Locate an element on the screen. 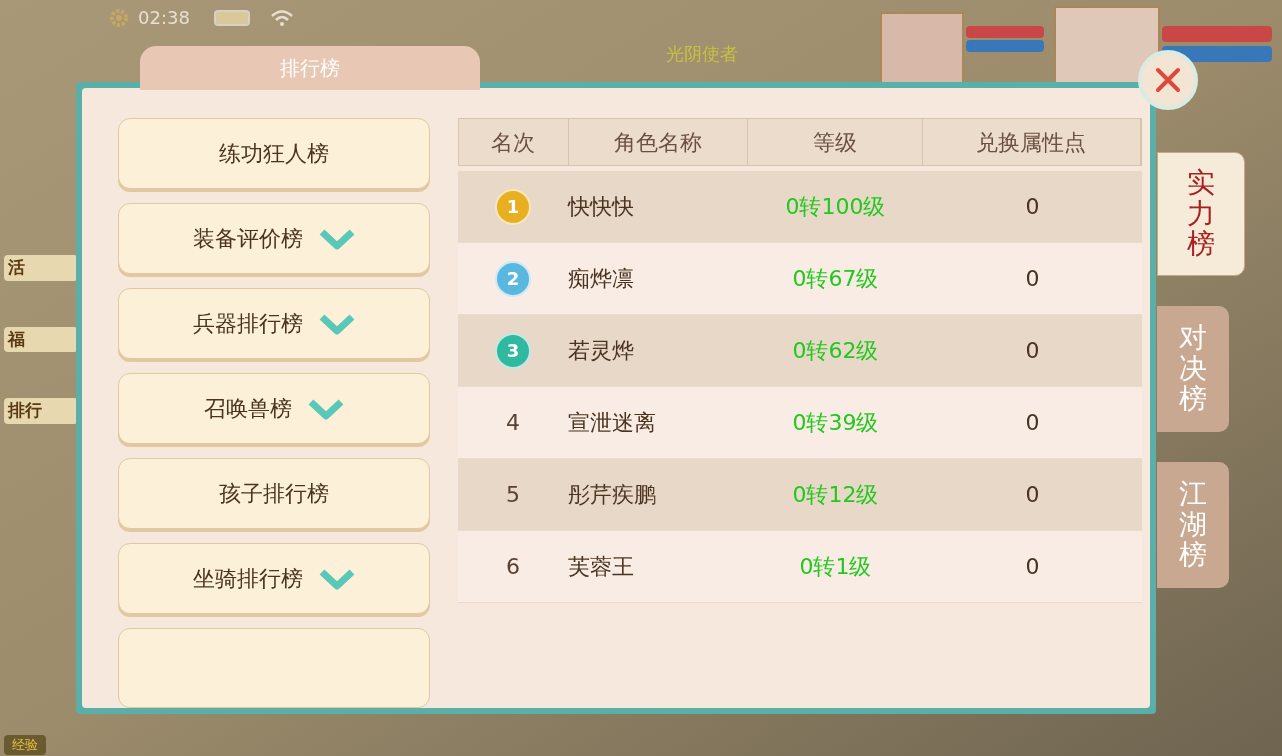 The image size is (1282, 756). player-level: 0转100级 is located at coordinates (835, 207).